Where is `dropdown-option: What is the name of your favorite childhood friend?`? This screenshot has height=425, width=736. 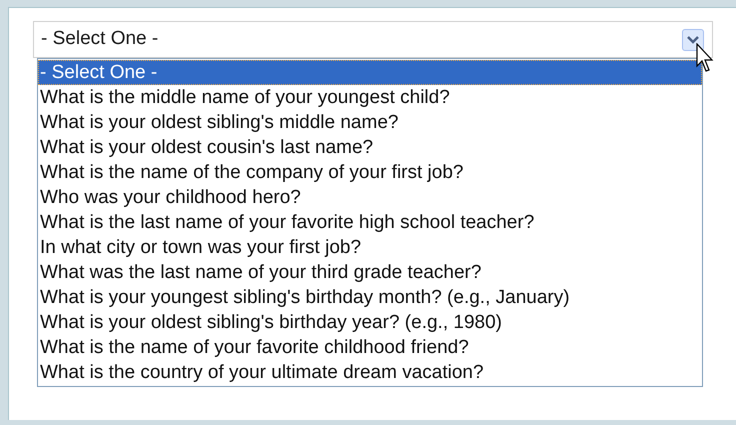
dropdown-option: What is the name of your favorite childhood friend? is located at coordinates (370, 347).